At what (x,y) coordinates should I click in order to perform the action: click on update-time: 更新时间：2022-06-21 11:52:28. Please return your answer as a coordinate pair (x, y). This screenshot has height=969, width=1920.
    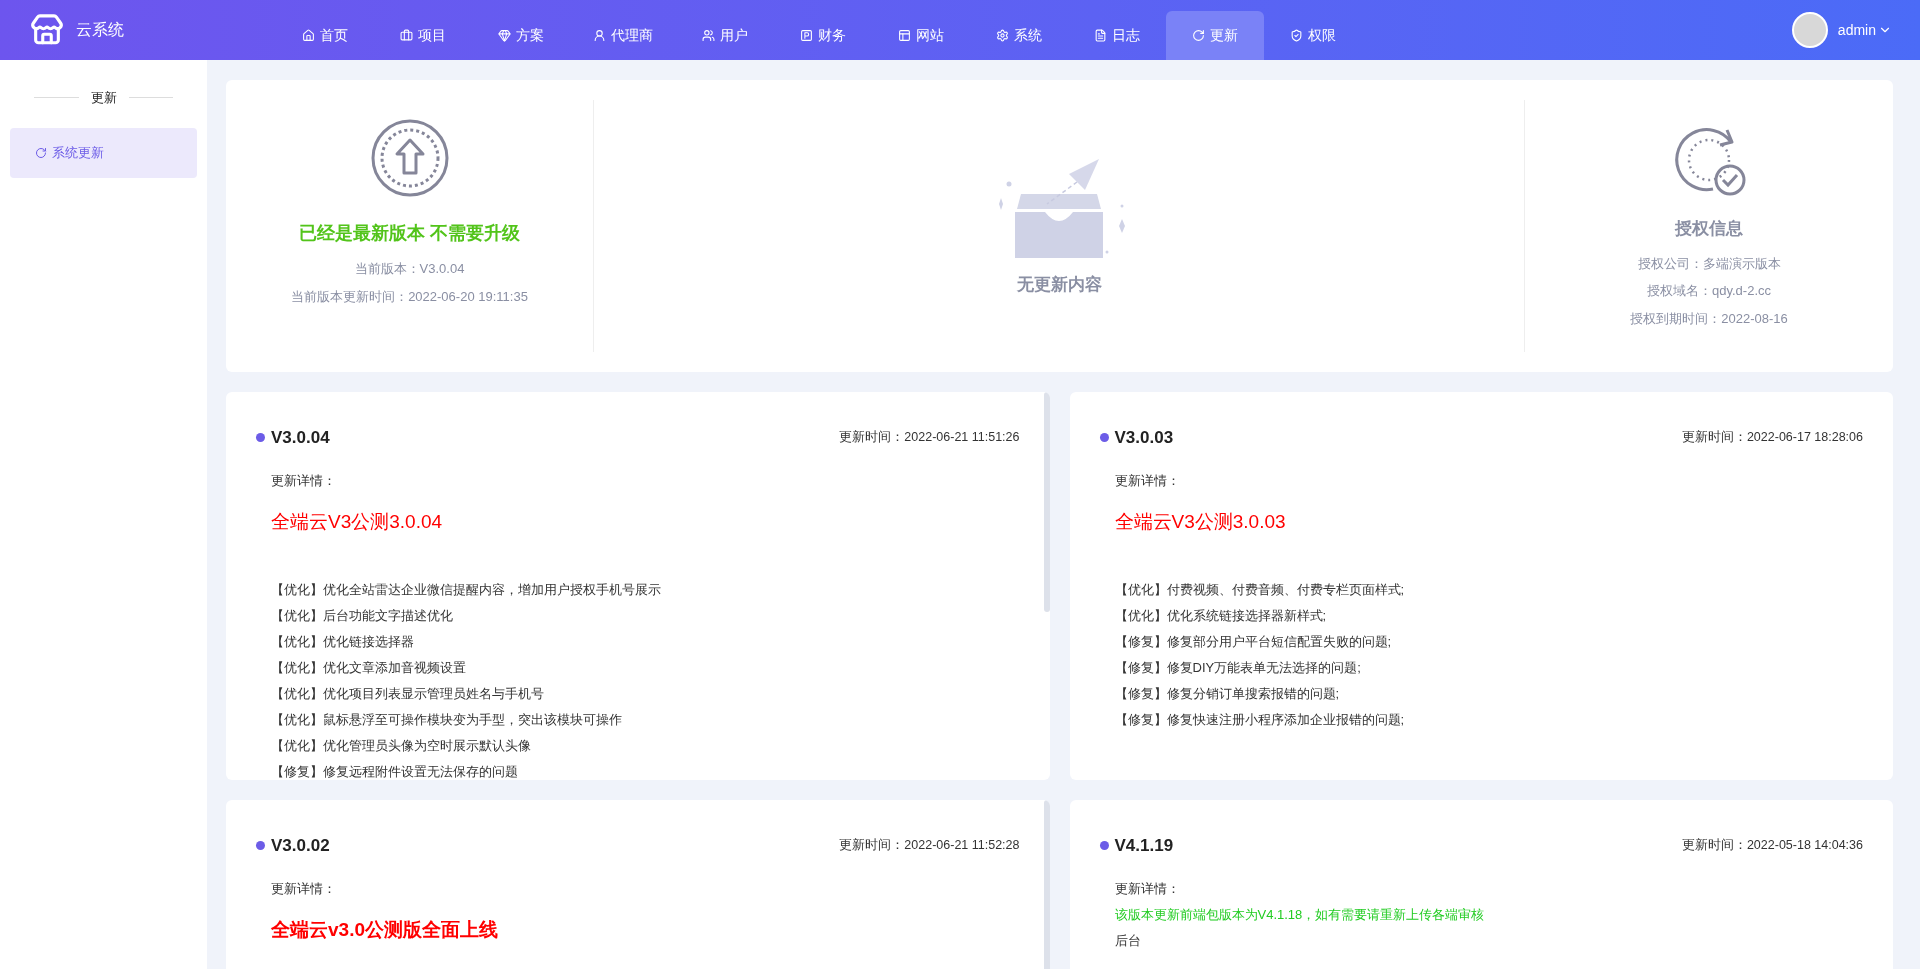
    Looking at the image, I should click on (929, 846).